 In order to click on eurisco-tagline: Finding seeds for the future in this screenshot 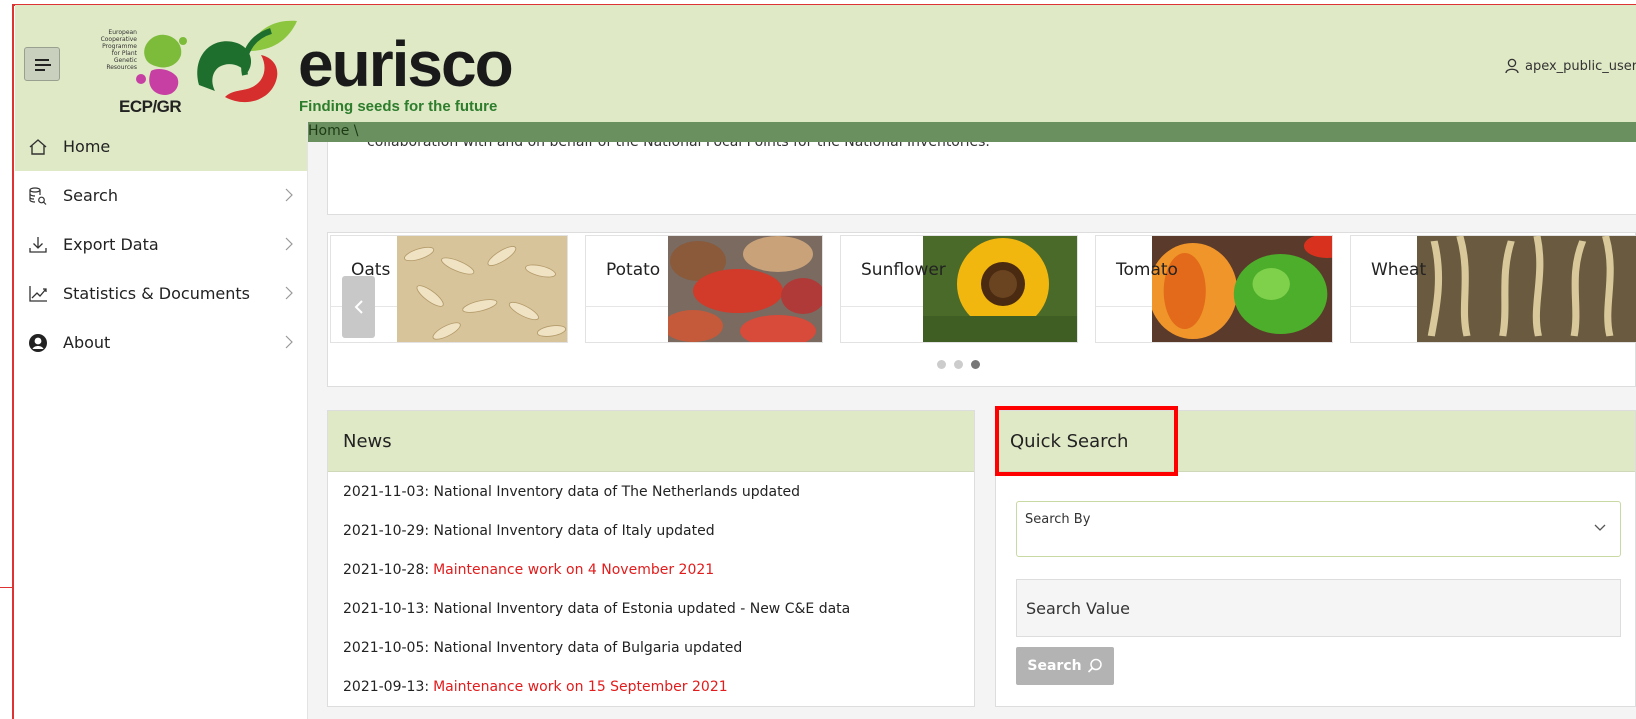, I will do `click(398, 106)`.